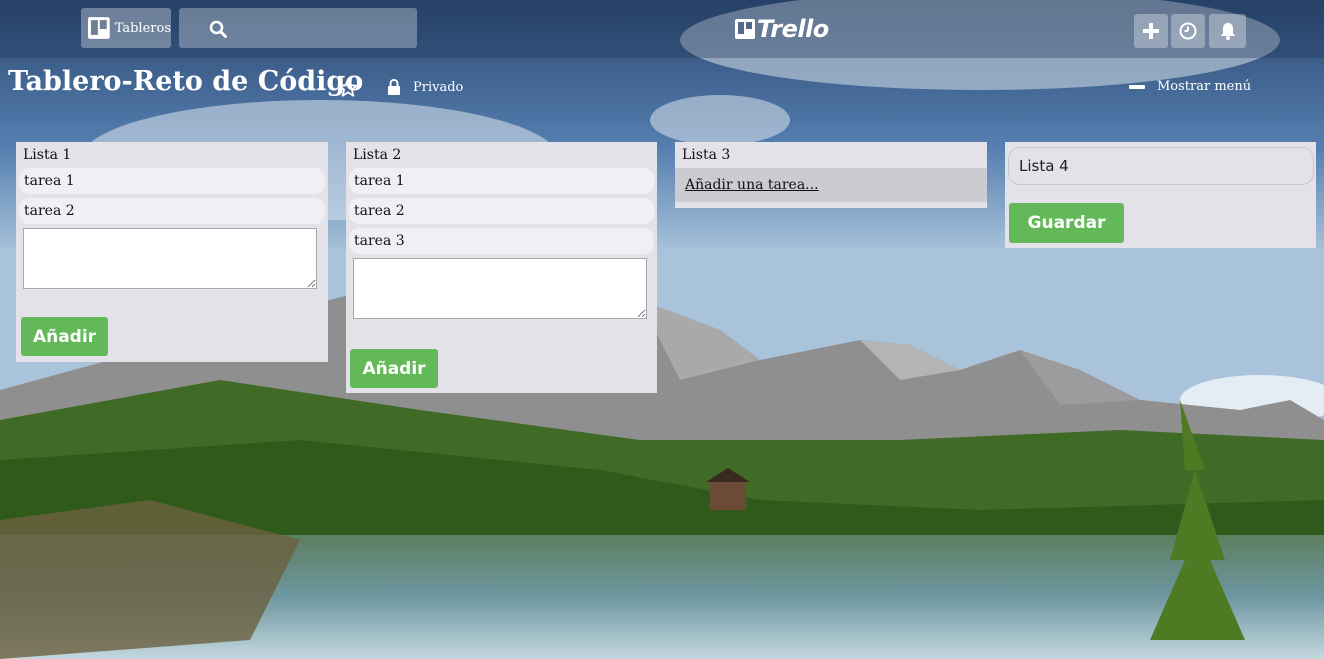 This screenshot has width=1324, height=659. I want to click on show-menu-label: Mostrar menú, so click(1204, 86).